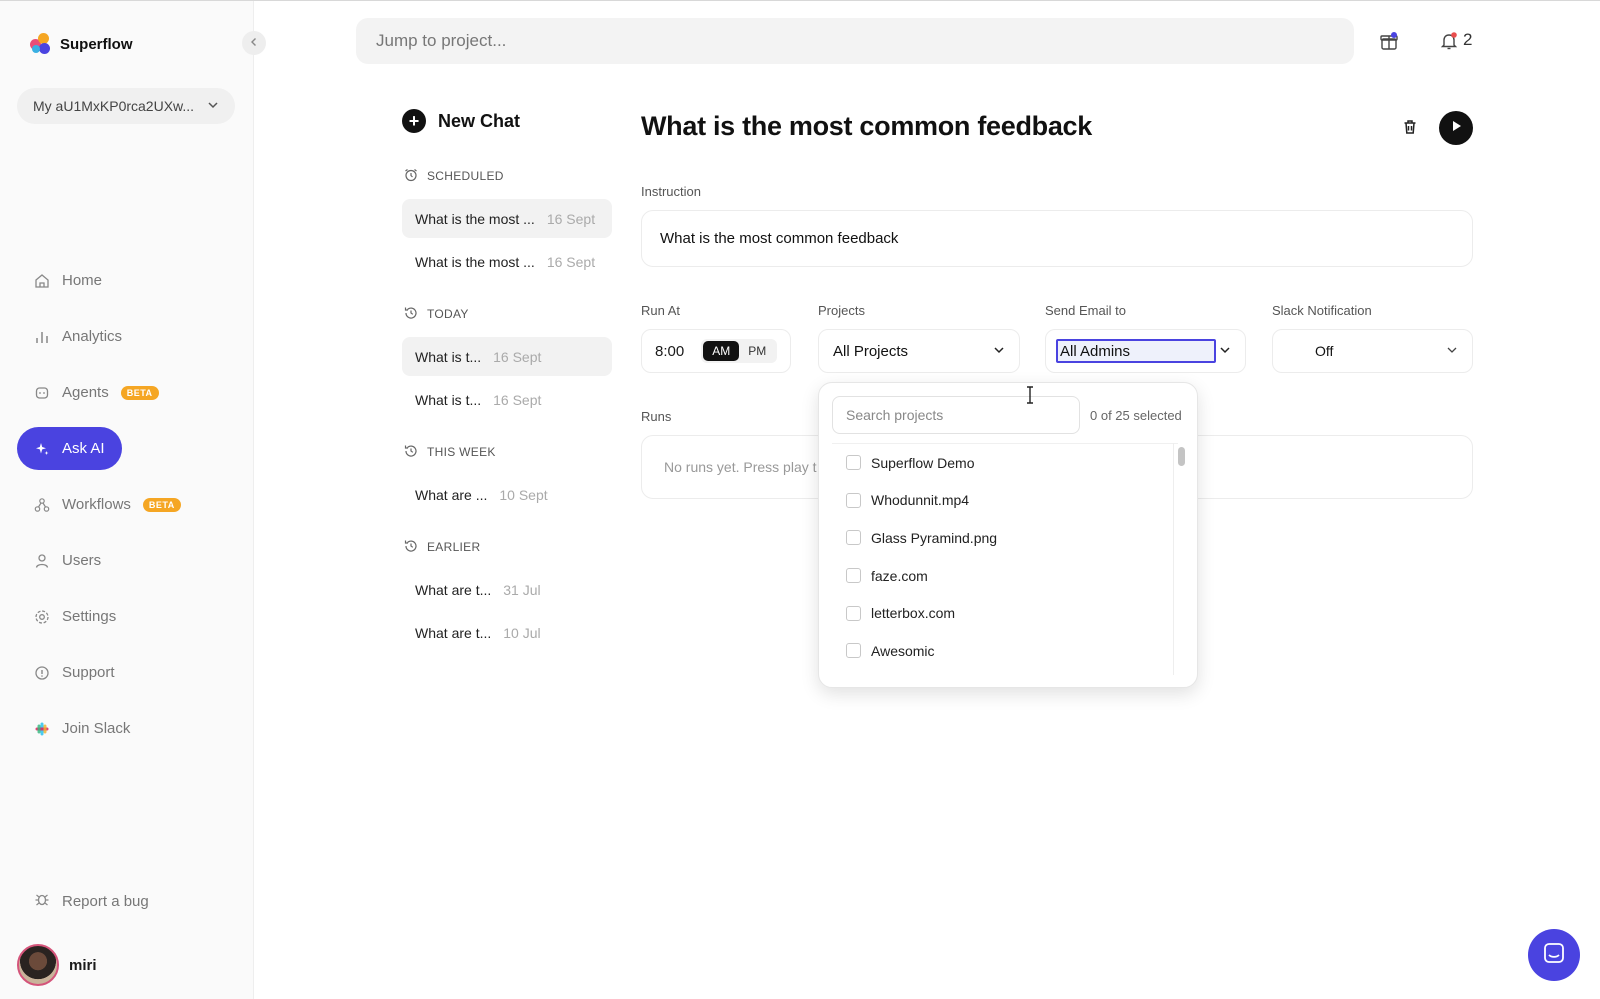 The width and height of the screenshot is (1600, 999). What do you see at coordinates (479, 120) in the screenshot?
I see `new-chat-label: New Chat` at bounding box center [479, 120].